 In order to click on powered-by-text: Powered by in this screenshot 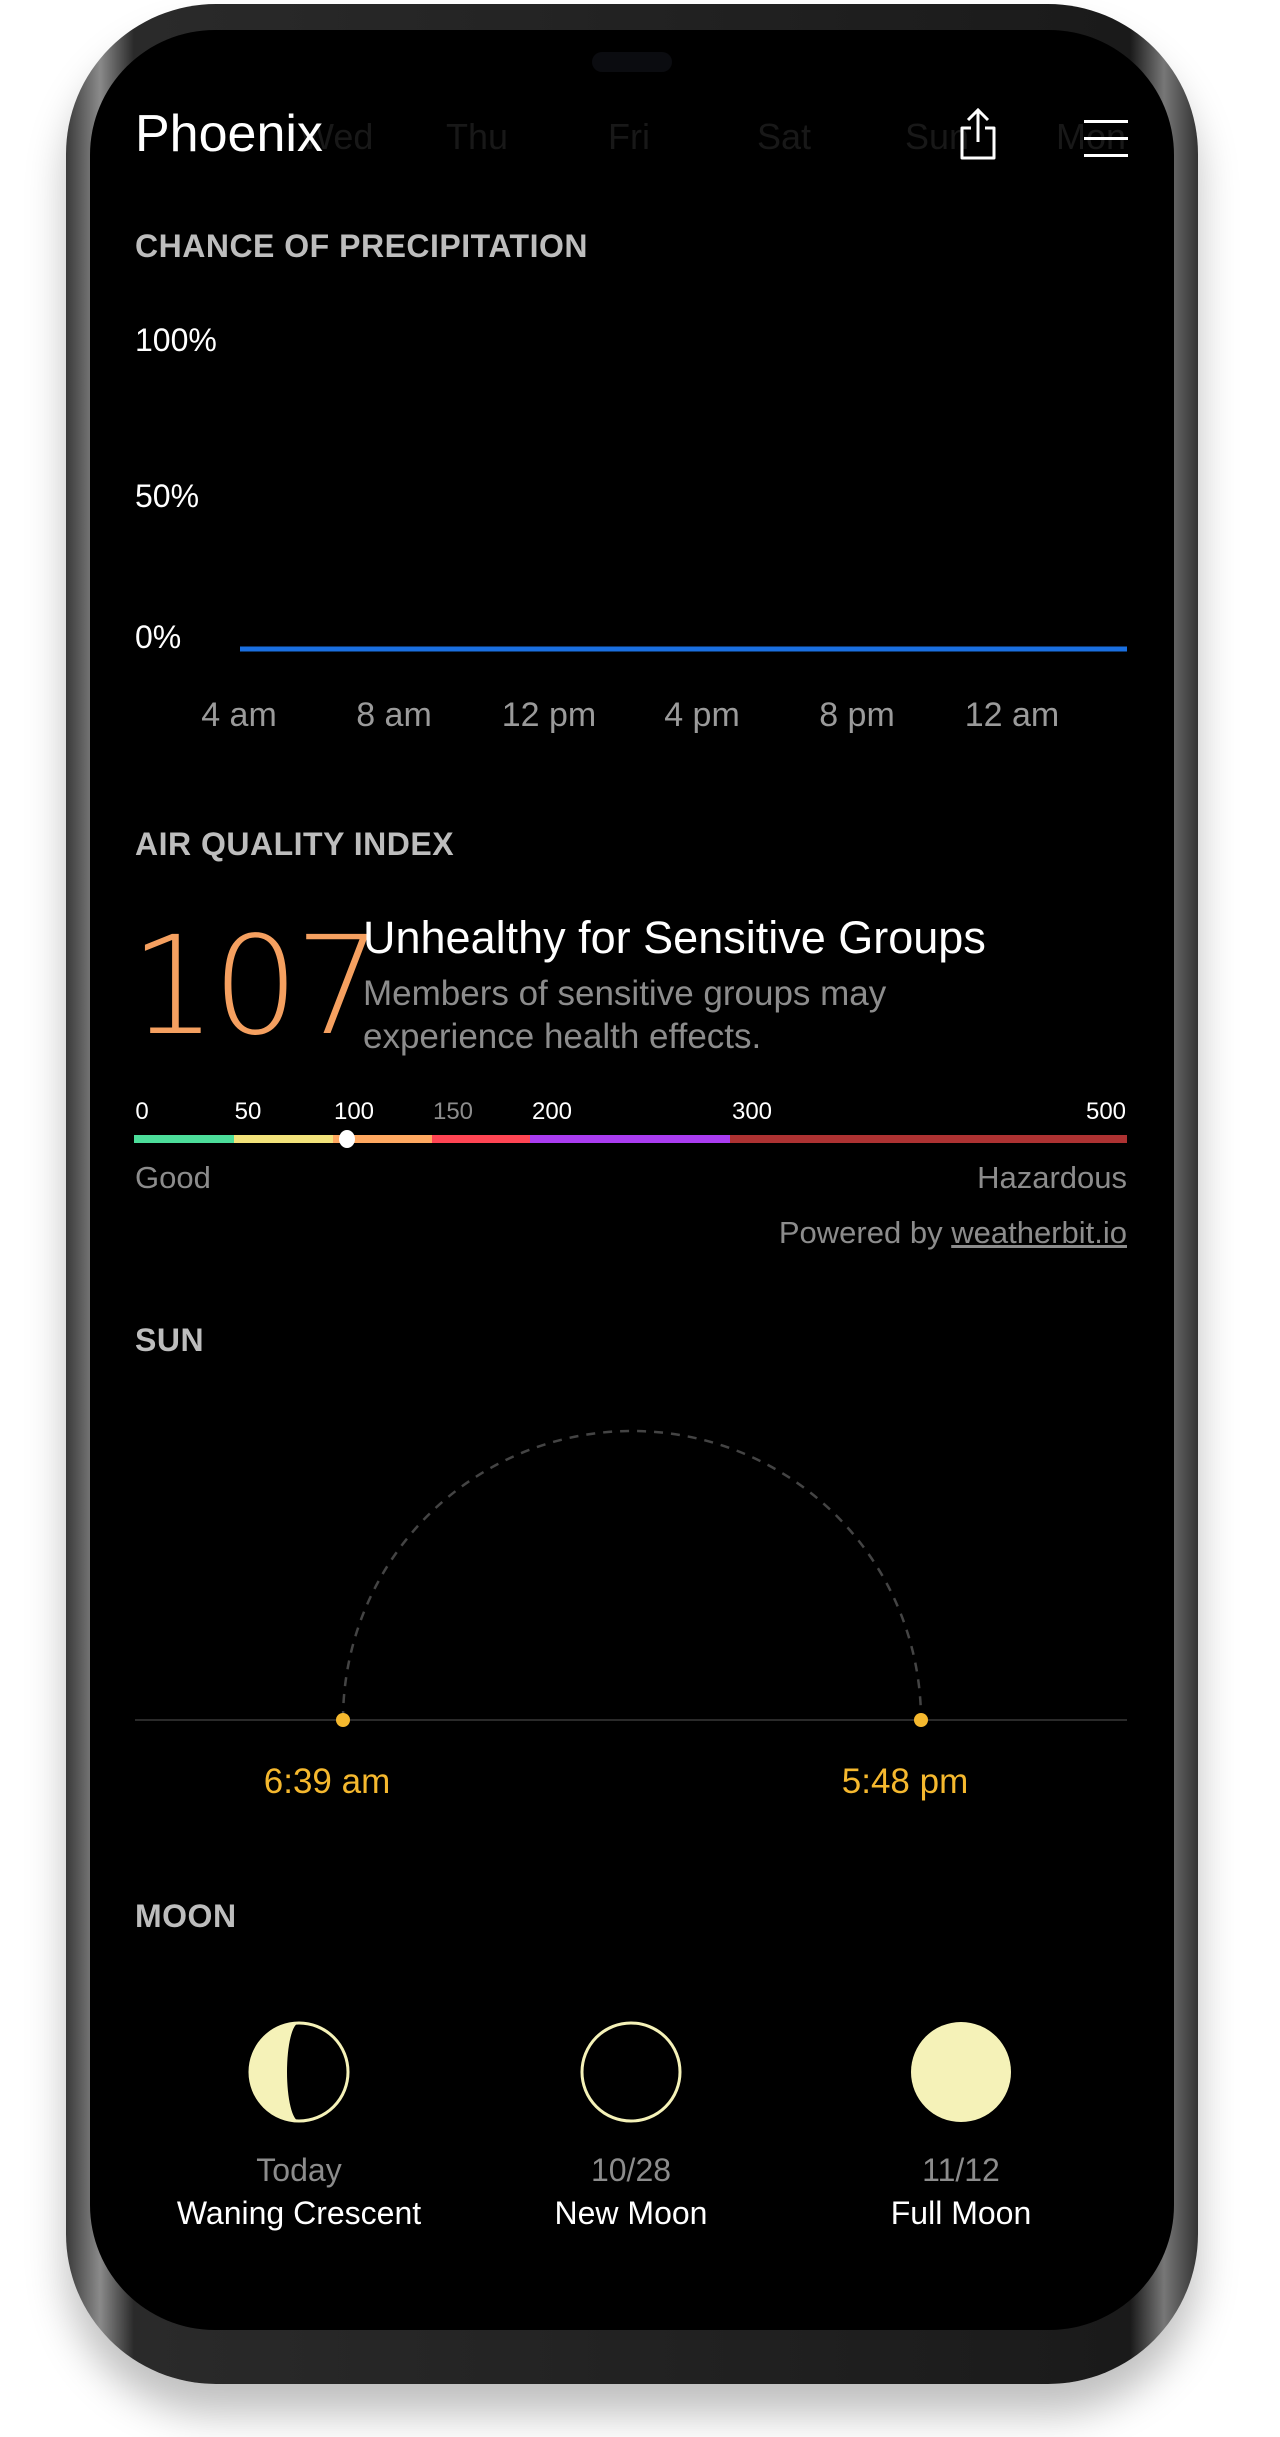, I will do `click(860, 1232)`.